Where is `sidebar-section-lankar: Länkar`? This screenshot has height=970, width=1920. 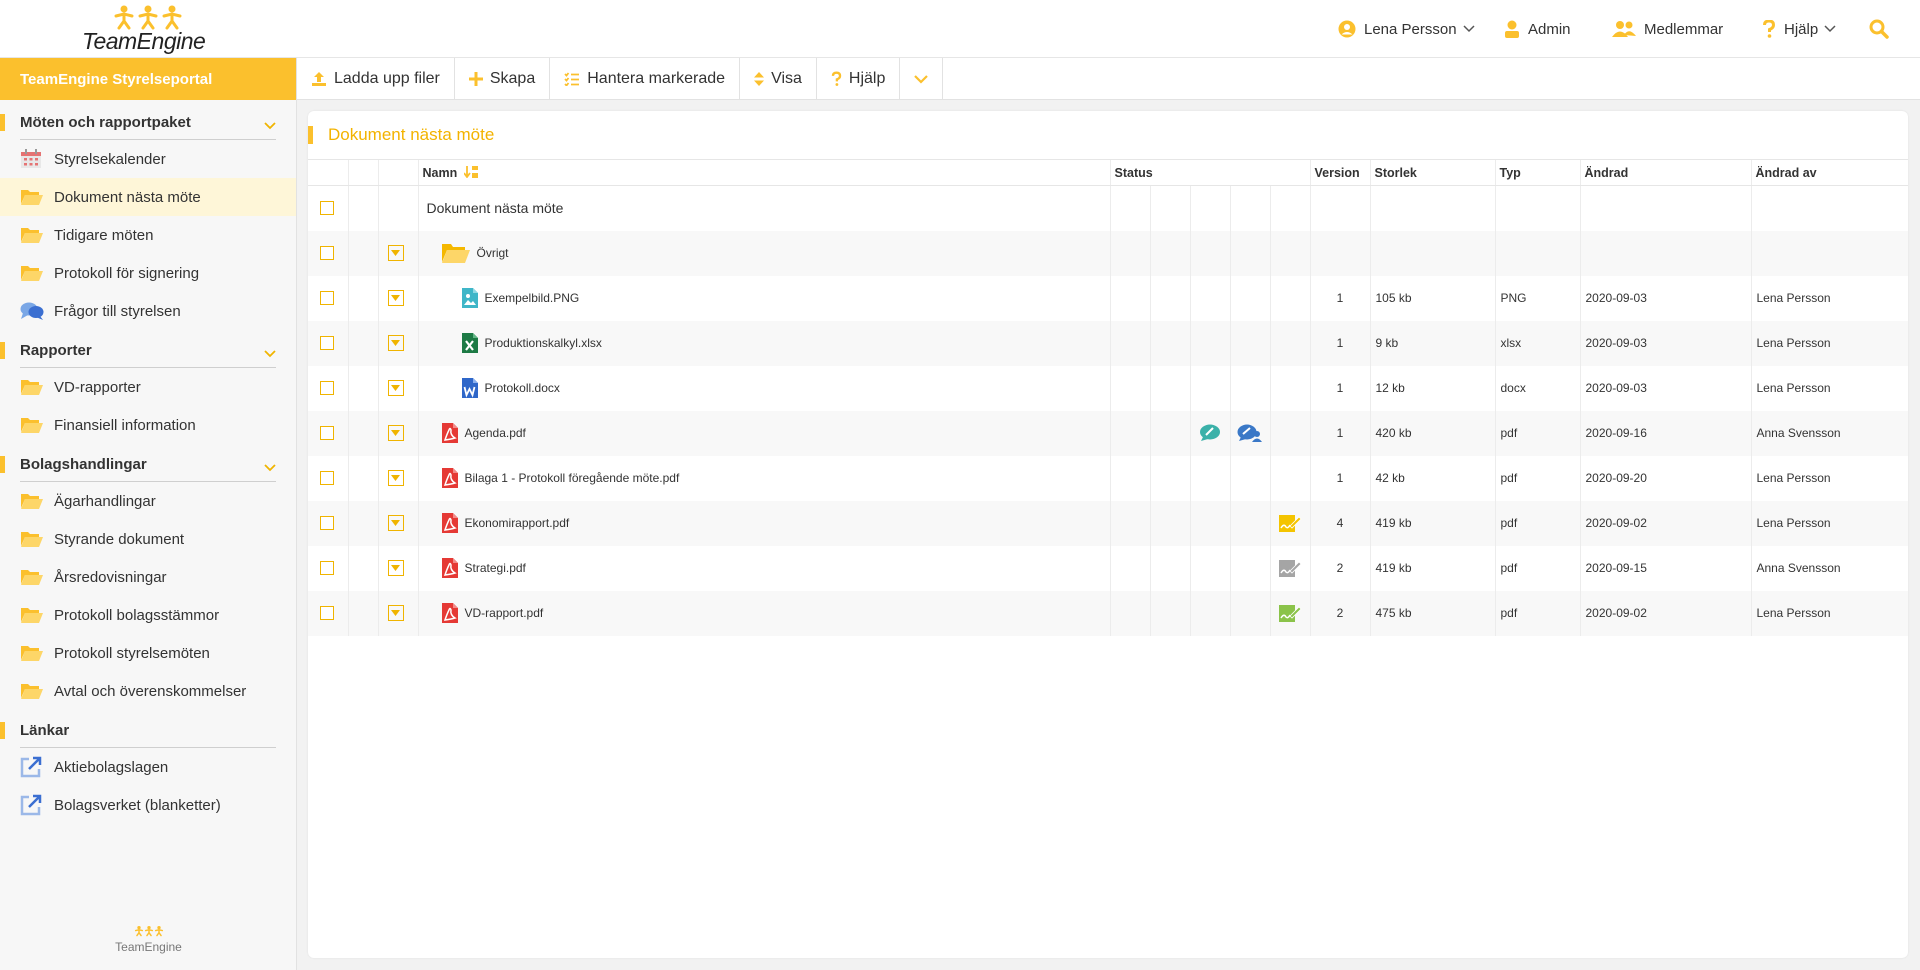
sidebar-section-lankar: Länkar is located at coordinates (148, 730).